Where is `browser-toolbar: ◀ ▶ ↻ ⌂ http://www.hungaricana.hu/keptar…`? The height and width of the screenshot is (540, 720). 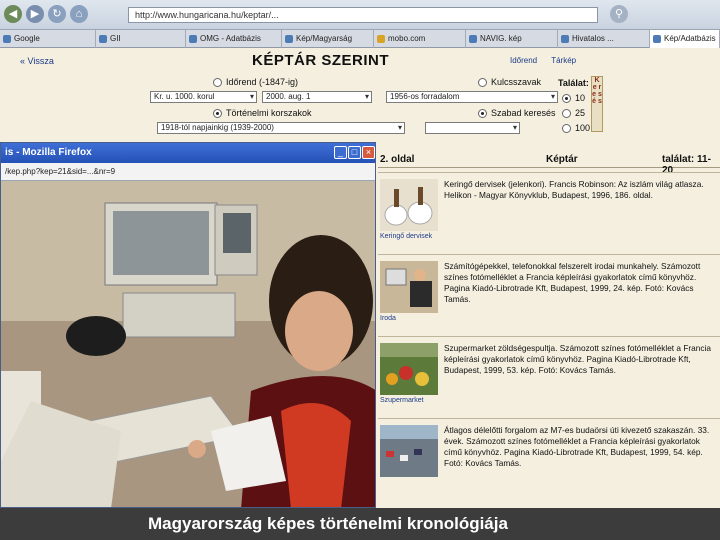
browser-toolbar: ◀ ▶ ↻ ⌂ http://www.hungaricana.hu/keptar… is located at coordinates (360, 15).